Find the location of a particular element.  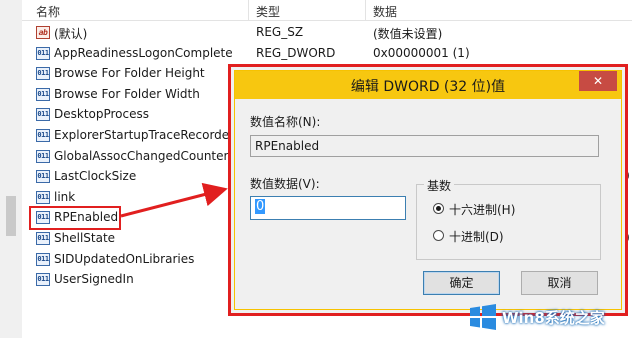

dialog-title: 编辑 DWORD (32 位)值 is located at coordinates (428, 87).